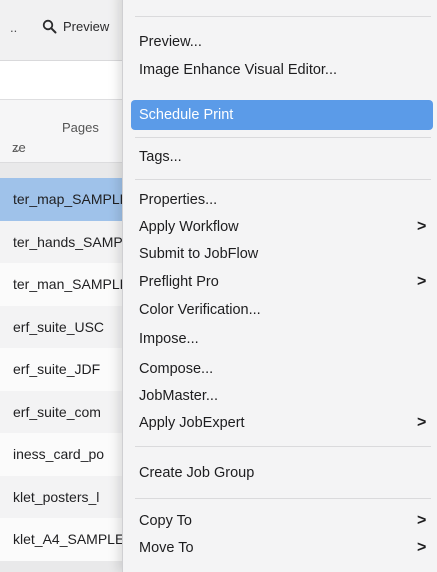 This screenshot has height=572, width=437. What do you see at coordinates (282, 115) in the screenshot?
I see `menu-item-schedule-print: Schedule Print` at bounding box center [282, 115].